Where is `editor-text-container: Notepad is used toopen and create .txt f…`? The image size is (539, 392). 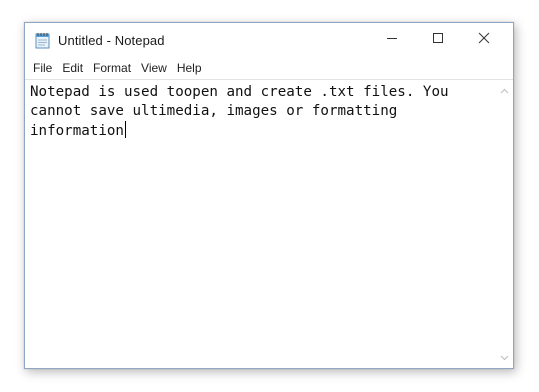
editor-text-container: Notepad is used toopen and create .txt f… is located at coordinates (261, 112).